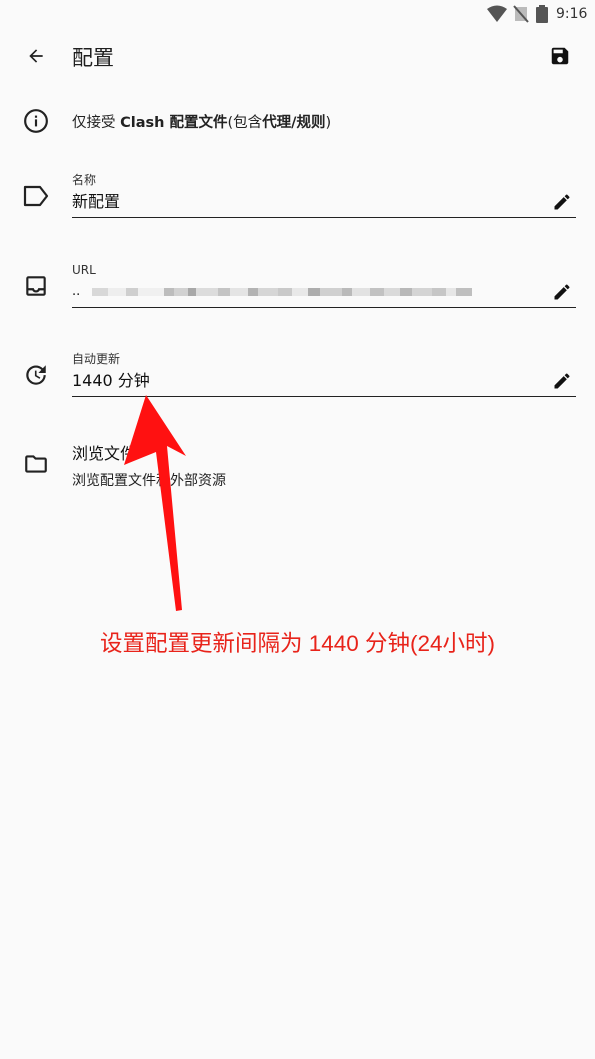 This screenshot has width=595, height=1059. I want to click on notice-text: 仅接受 Clash 配置文件(包含代理/规则), so click(201, 121).